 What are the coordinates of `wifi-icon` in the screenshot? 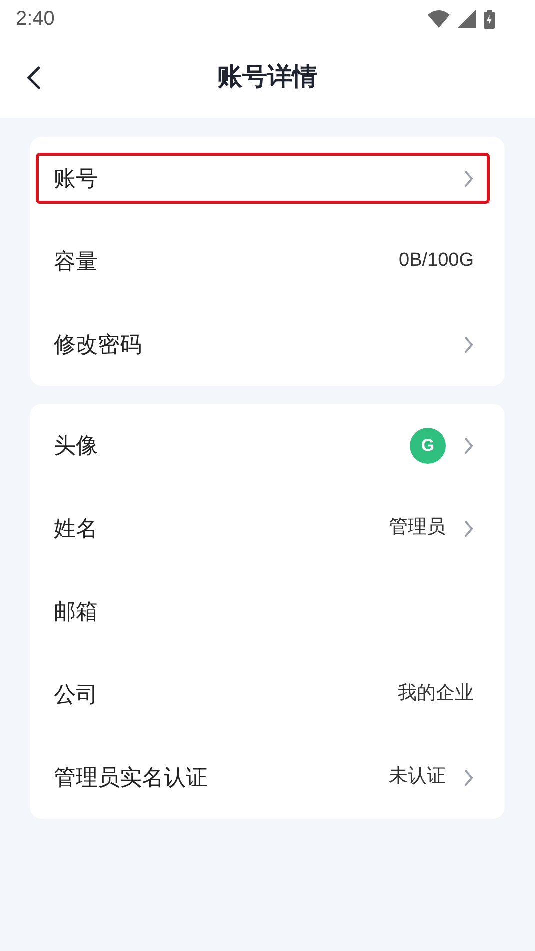 It's located at (439, 19).